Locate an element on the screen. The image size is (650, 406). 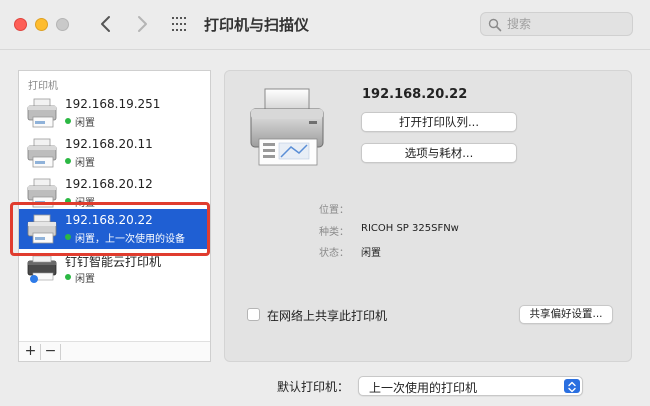
window-title: 打印机与扫描仪 is located at coordinates (257, 25).